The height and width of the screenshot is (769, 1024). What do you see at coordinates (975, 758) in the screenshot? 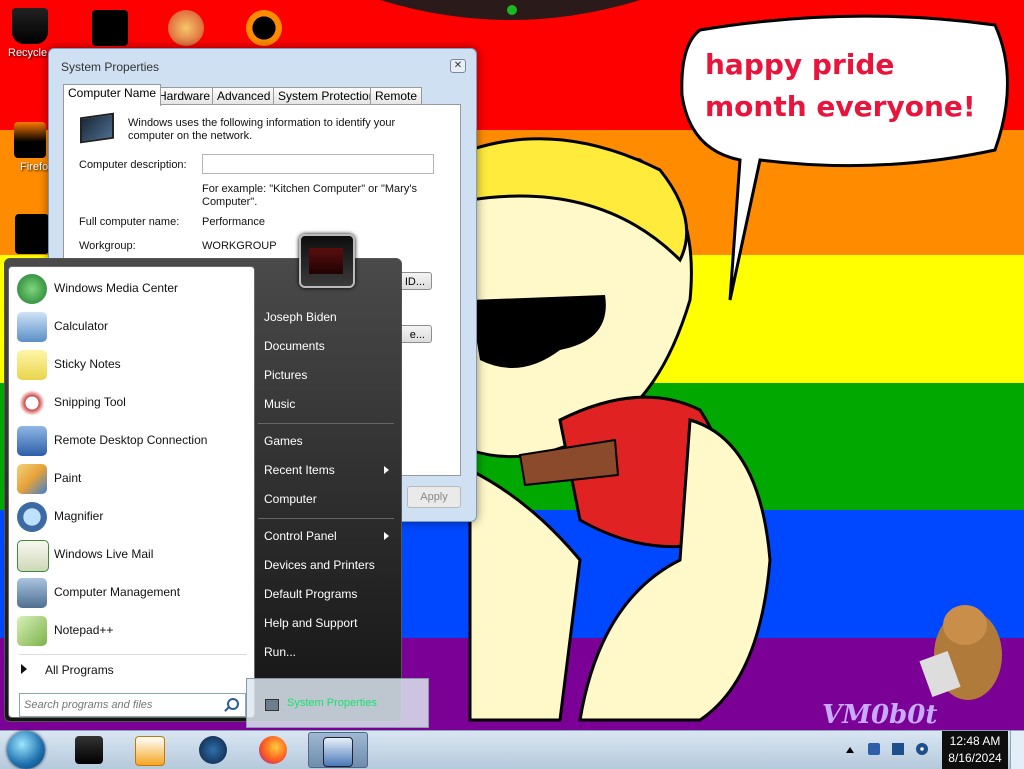
I see `clock-date: 8/16/2024` at bounding box center [975, 758].